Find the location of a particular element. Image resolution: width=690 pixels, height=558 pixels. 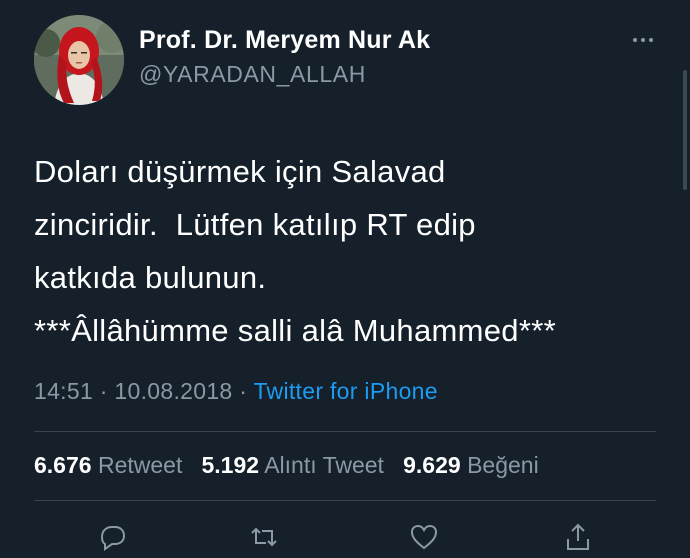

scrollbar is located at coordinates (685, 130).